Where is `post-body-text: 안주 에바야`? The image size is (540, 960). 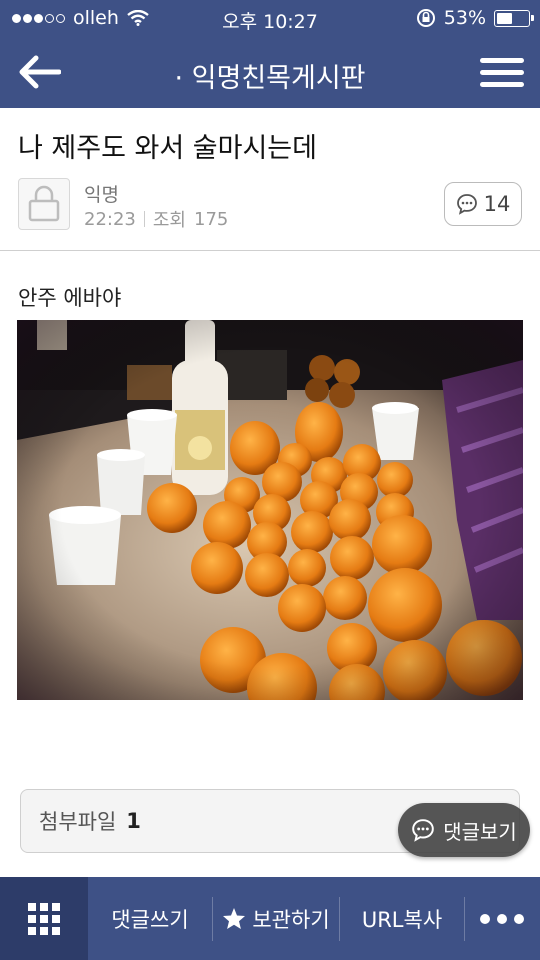
post-body-text: 안주 에바야 is located at coordinates (70, 298).